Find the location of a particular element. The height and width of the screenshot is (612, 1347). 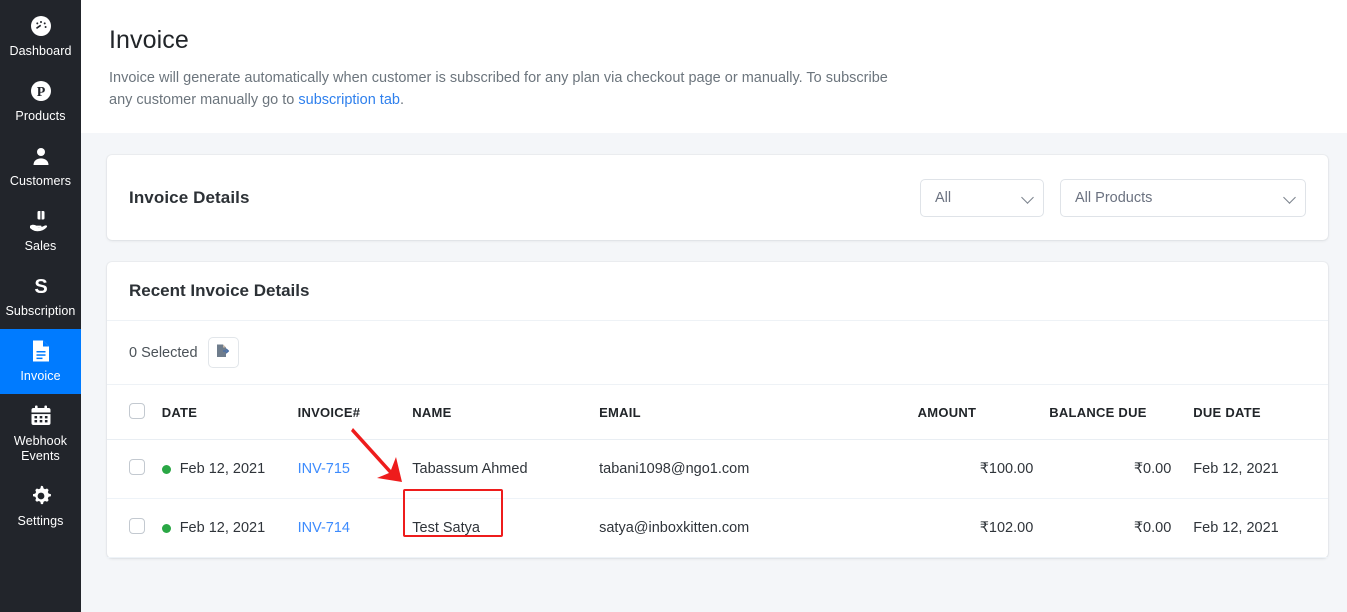

column-header-email: EMAIL is located at coordinates (750, 412).